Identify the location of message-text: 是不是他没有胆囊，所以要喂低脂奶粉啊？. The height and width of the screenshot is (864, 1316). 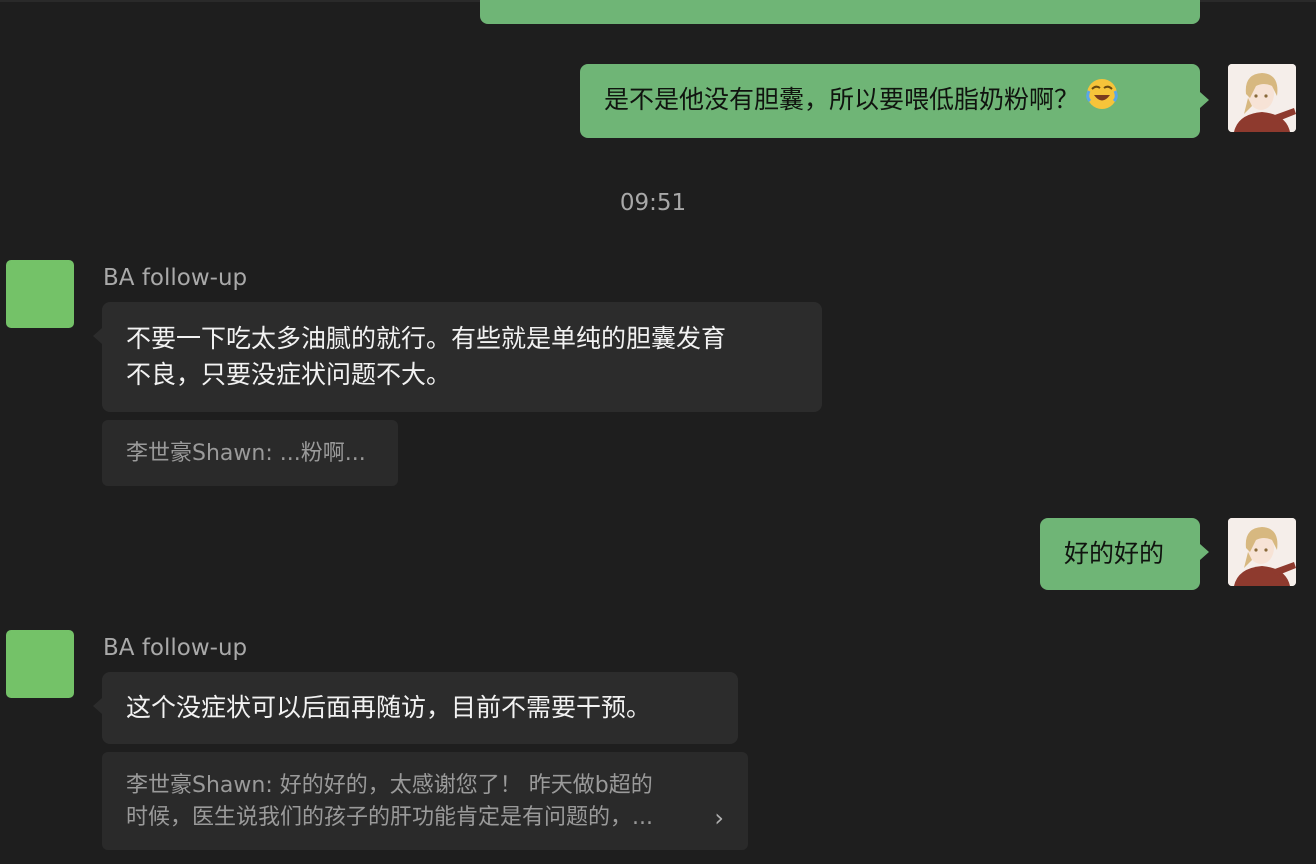
(842, 99).